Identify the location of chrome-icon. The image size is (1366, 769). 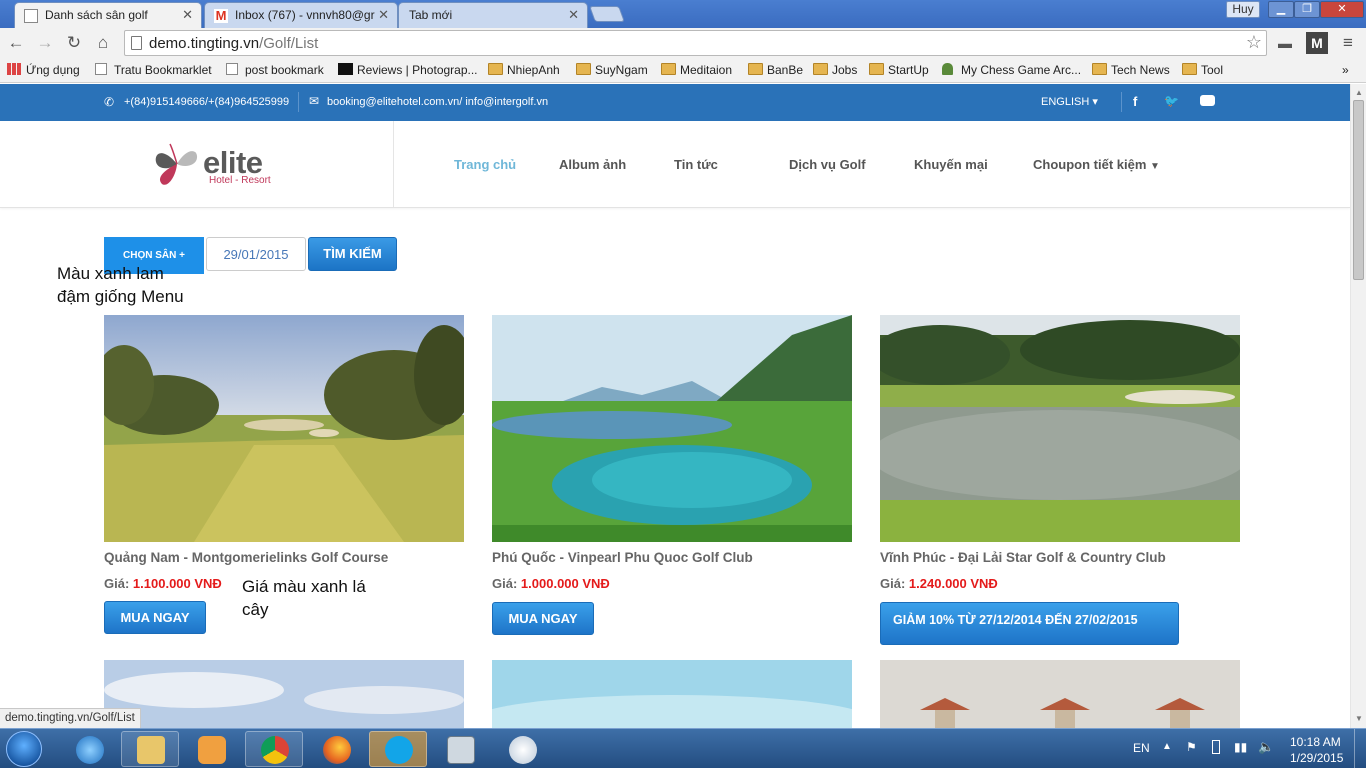
(275, 750).